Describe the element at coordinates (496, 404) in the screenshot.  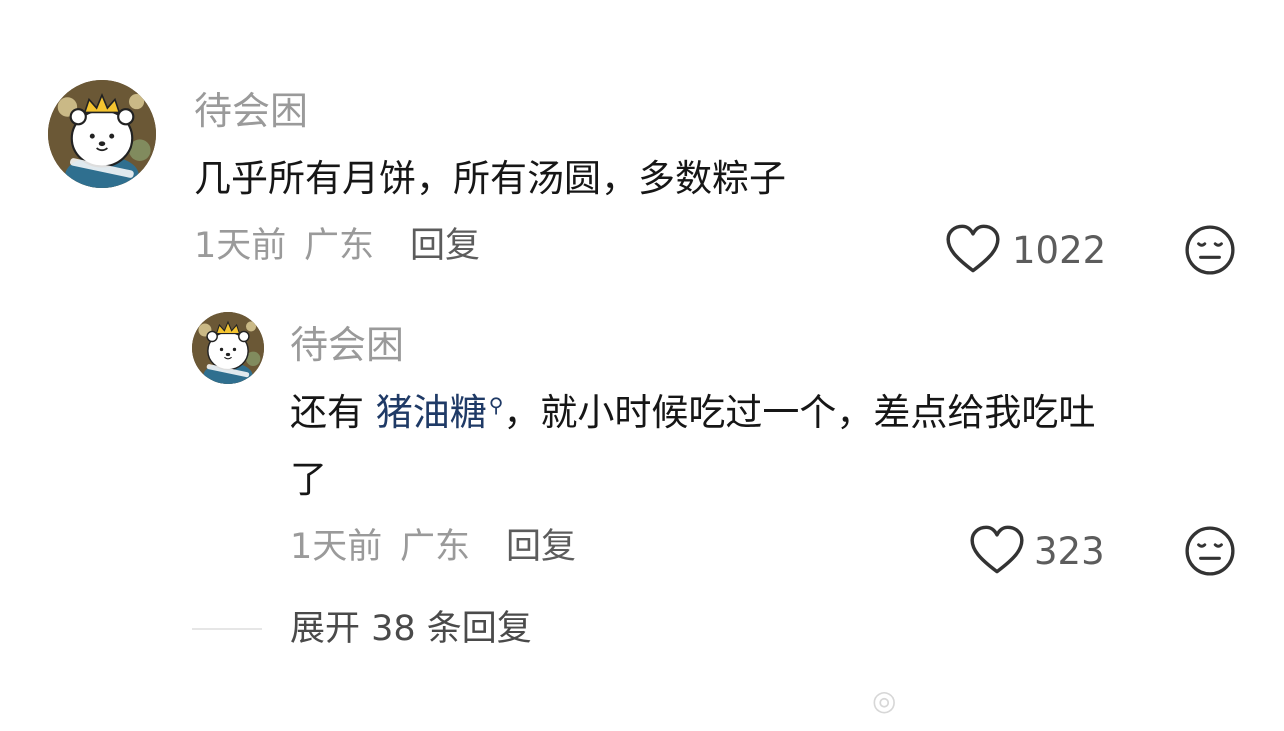
I see `search-icon: ⚲` at that location.